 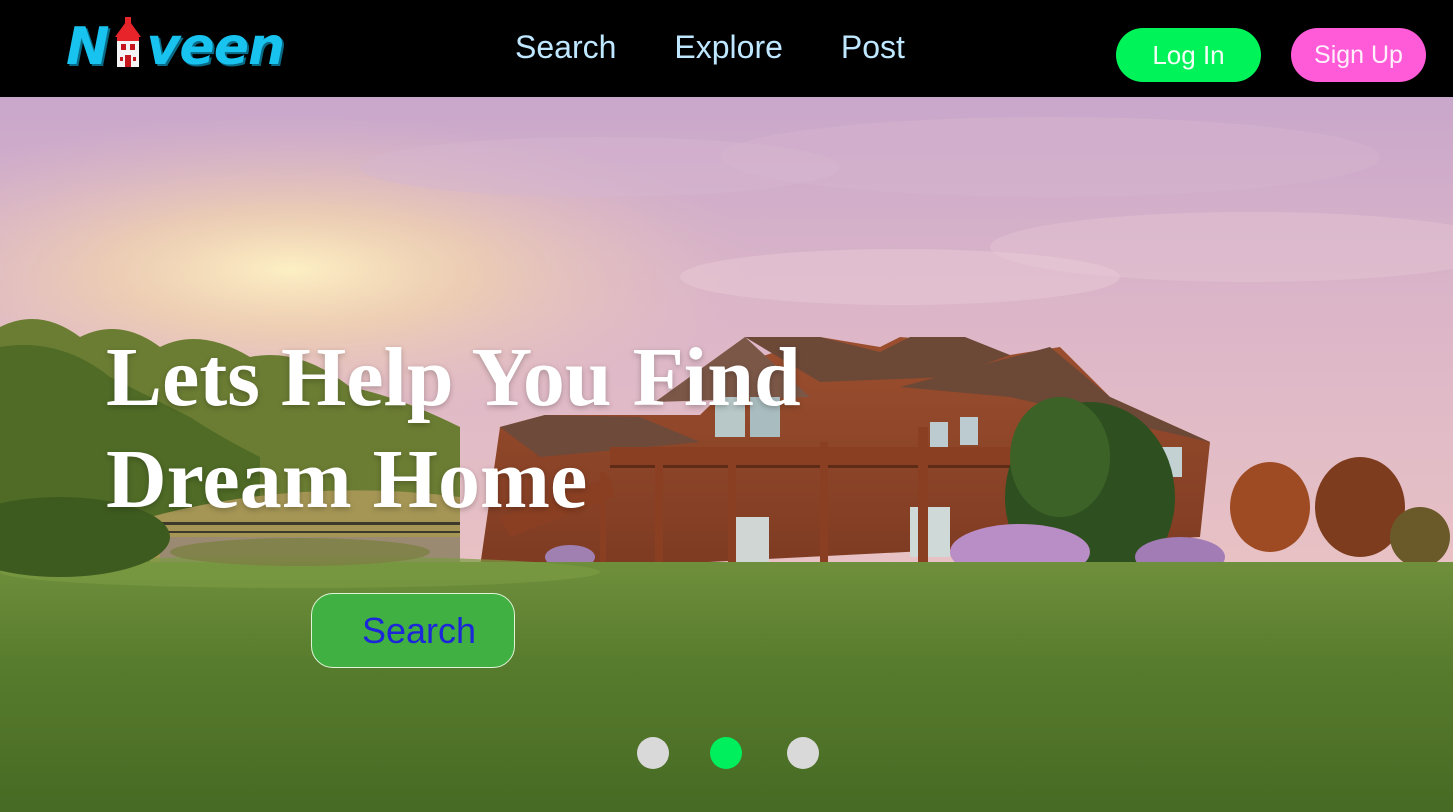 I want to click on login-button: Log In, so click(x=1188, y=55).